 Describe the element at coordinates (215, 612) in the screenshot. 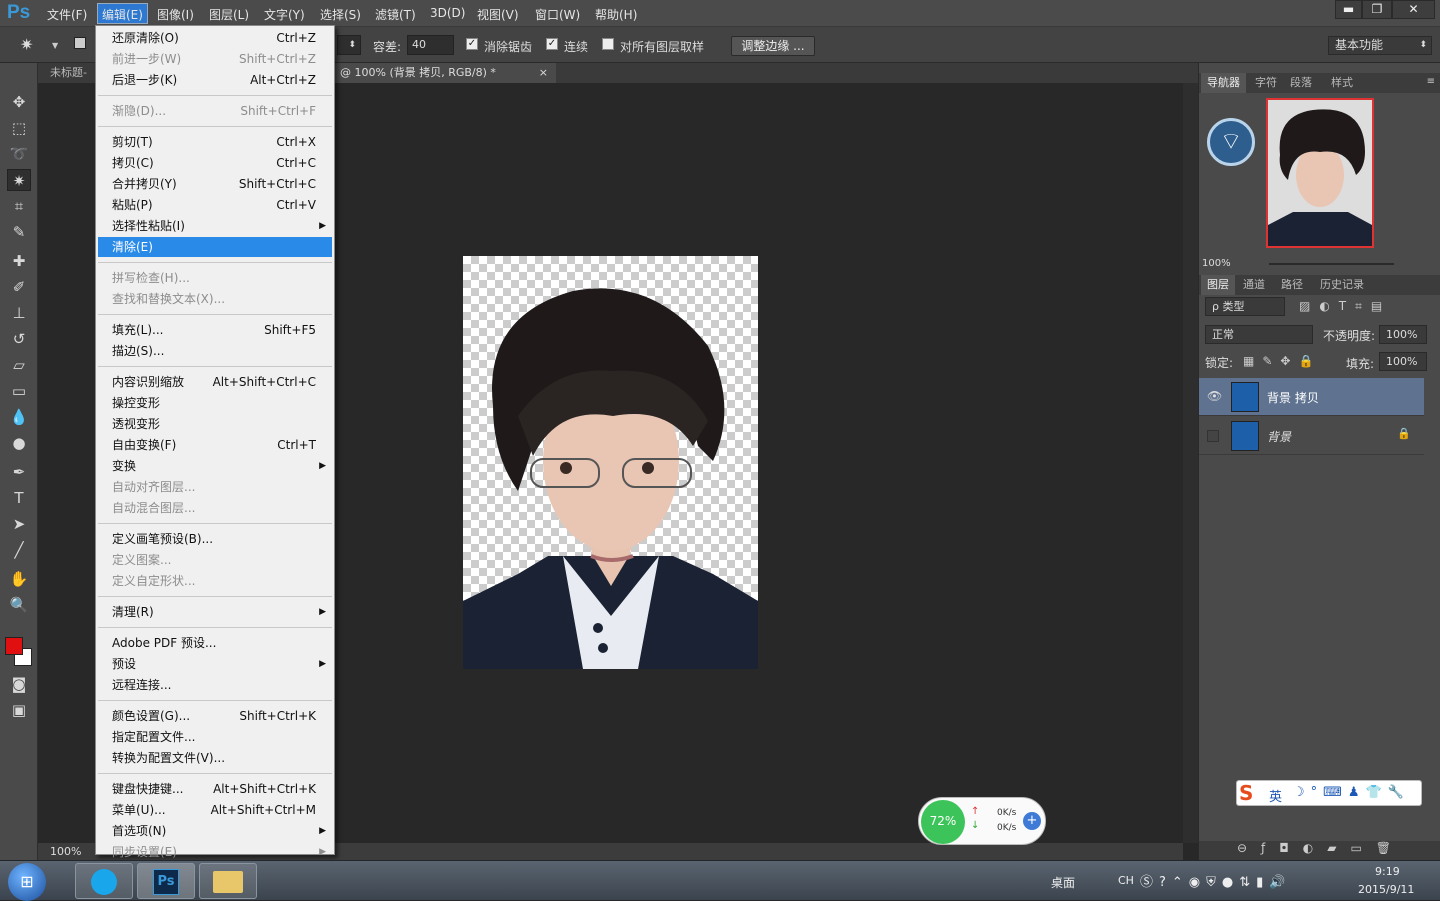

I see `edit-menu-item: 清理(R) ▶` at that location.